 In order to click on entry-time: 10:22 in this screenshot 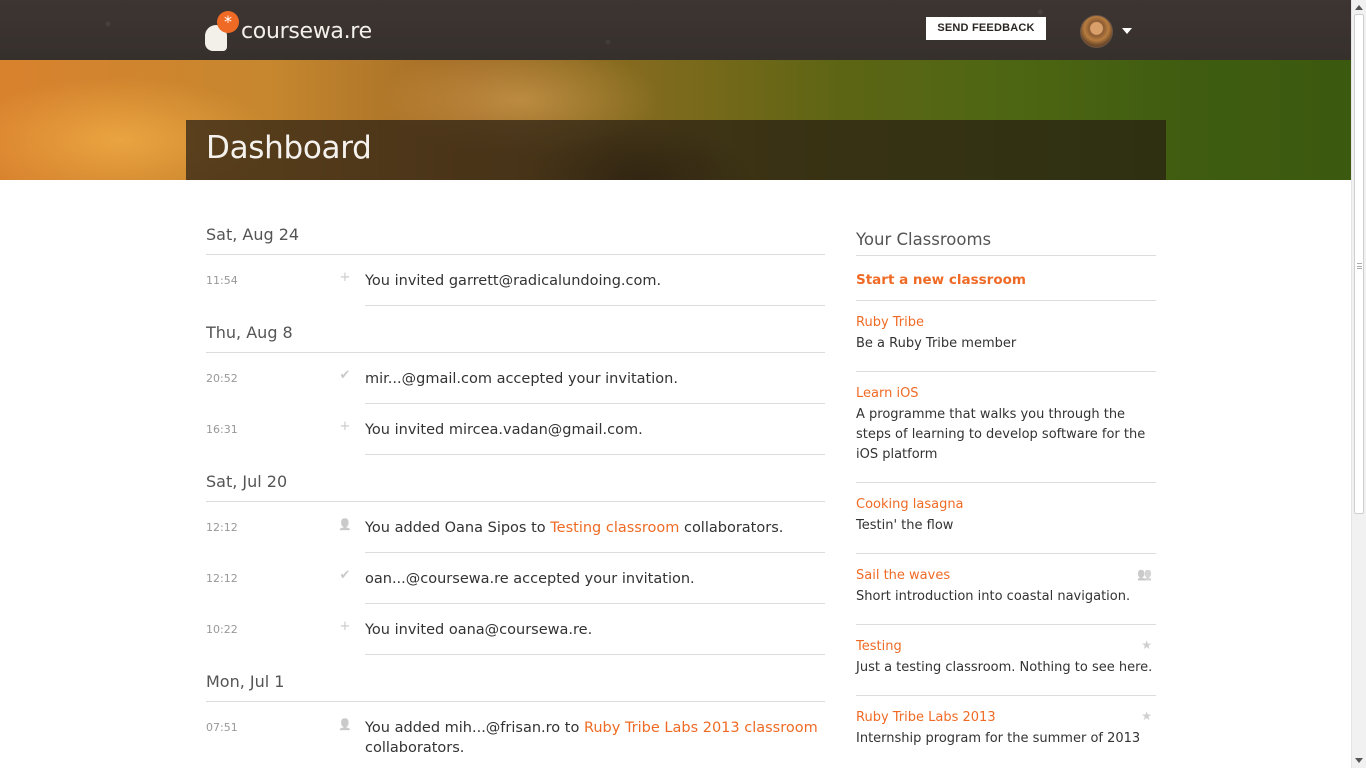, I will do `click(222, 629)`.